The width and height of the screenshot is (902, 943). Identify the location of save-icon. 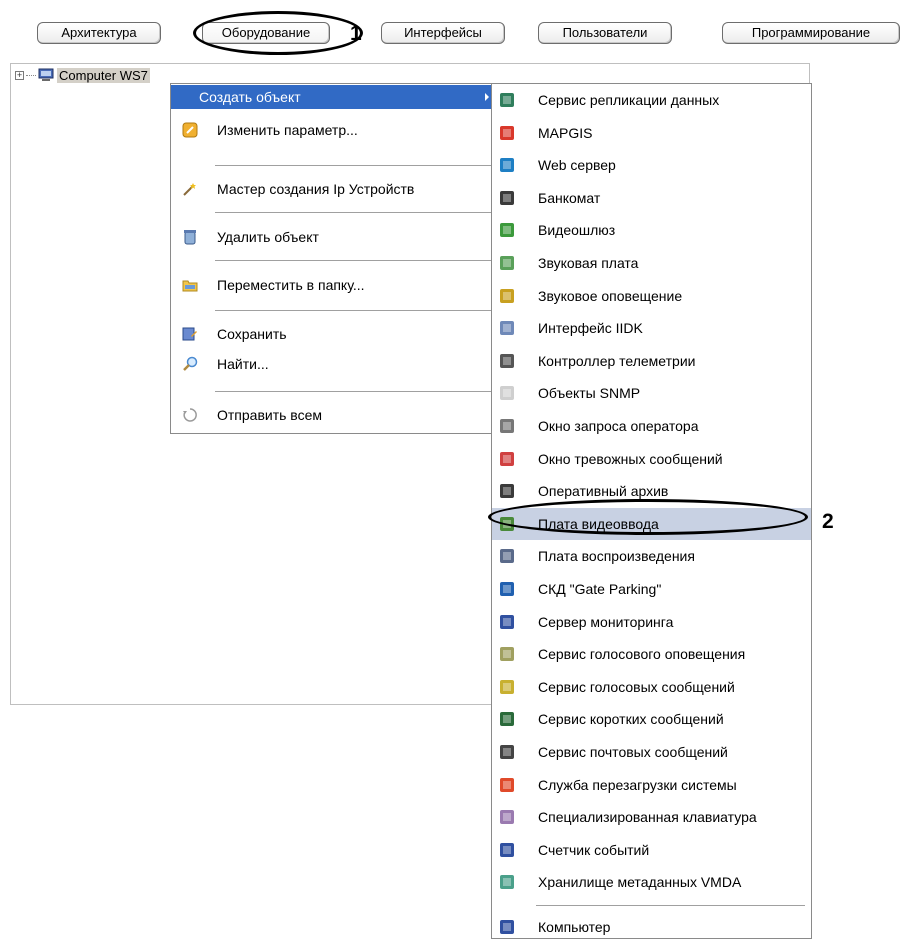
(189, 334).